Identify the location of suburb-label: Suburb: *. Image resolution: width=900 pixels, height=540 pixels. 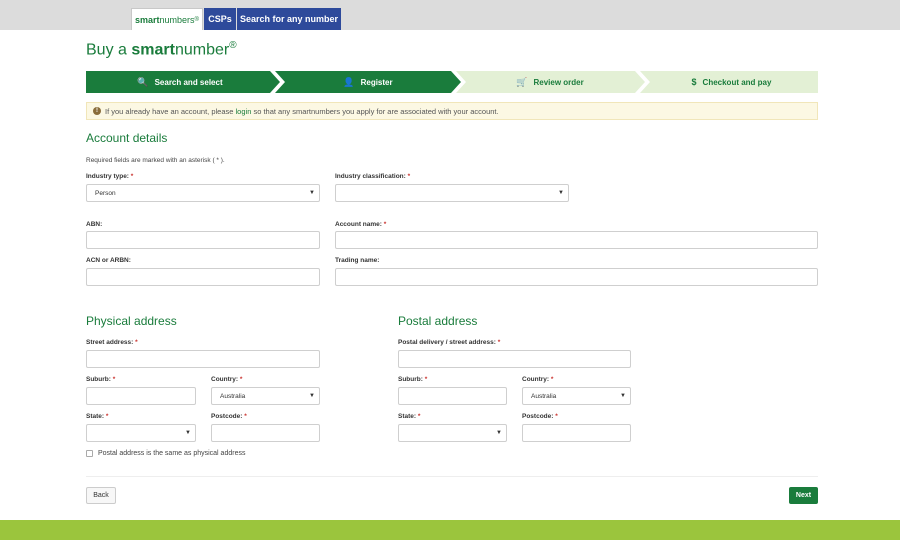
(101, 379).